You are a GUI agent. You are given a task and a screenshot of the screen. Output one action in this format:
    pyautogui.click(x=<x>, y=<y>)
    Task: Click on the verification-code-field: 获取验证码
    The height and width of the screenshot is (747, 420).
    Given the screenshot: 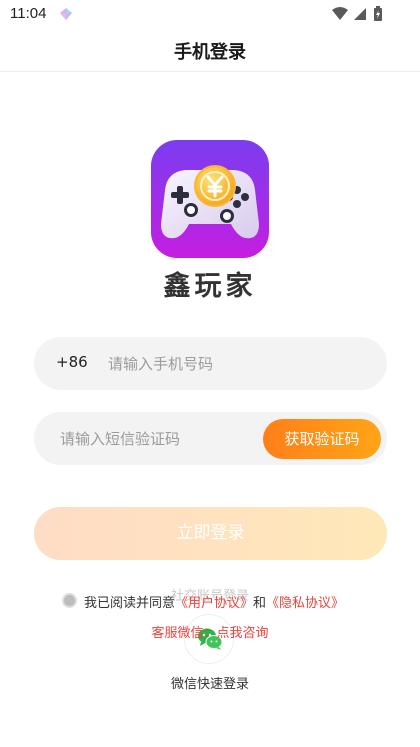 What is the action you would take?
    pyautogui.click(x=210, y=438)
    